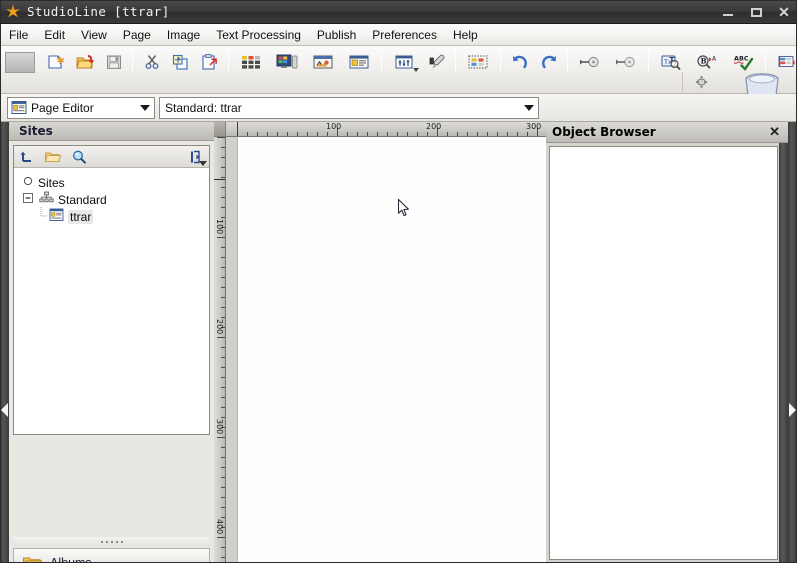 This screenshot has height=563, width=797. What do you see at coordinates (4, 410) in the screenshot?
I see `collapse-left-icon` at bounding box center [4, 410].